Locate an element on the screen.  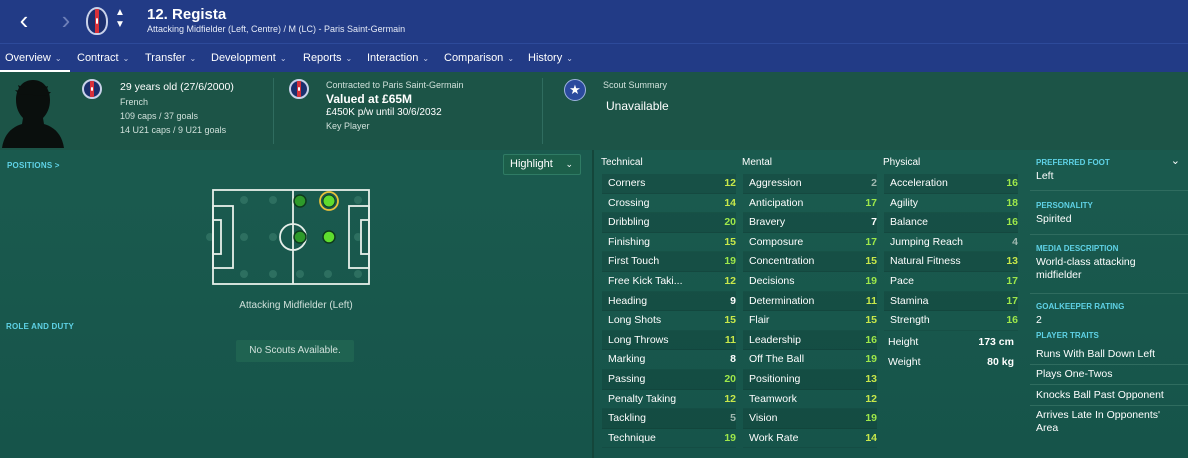
media-description-label: MEDIA DESCRIPTION is located at coordinates (1077, 248).